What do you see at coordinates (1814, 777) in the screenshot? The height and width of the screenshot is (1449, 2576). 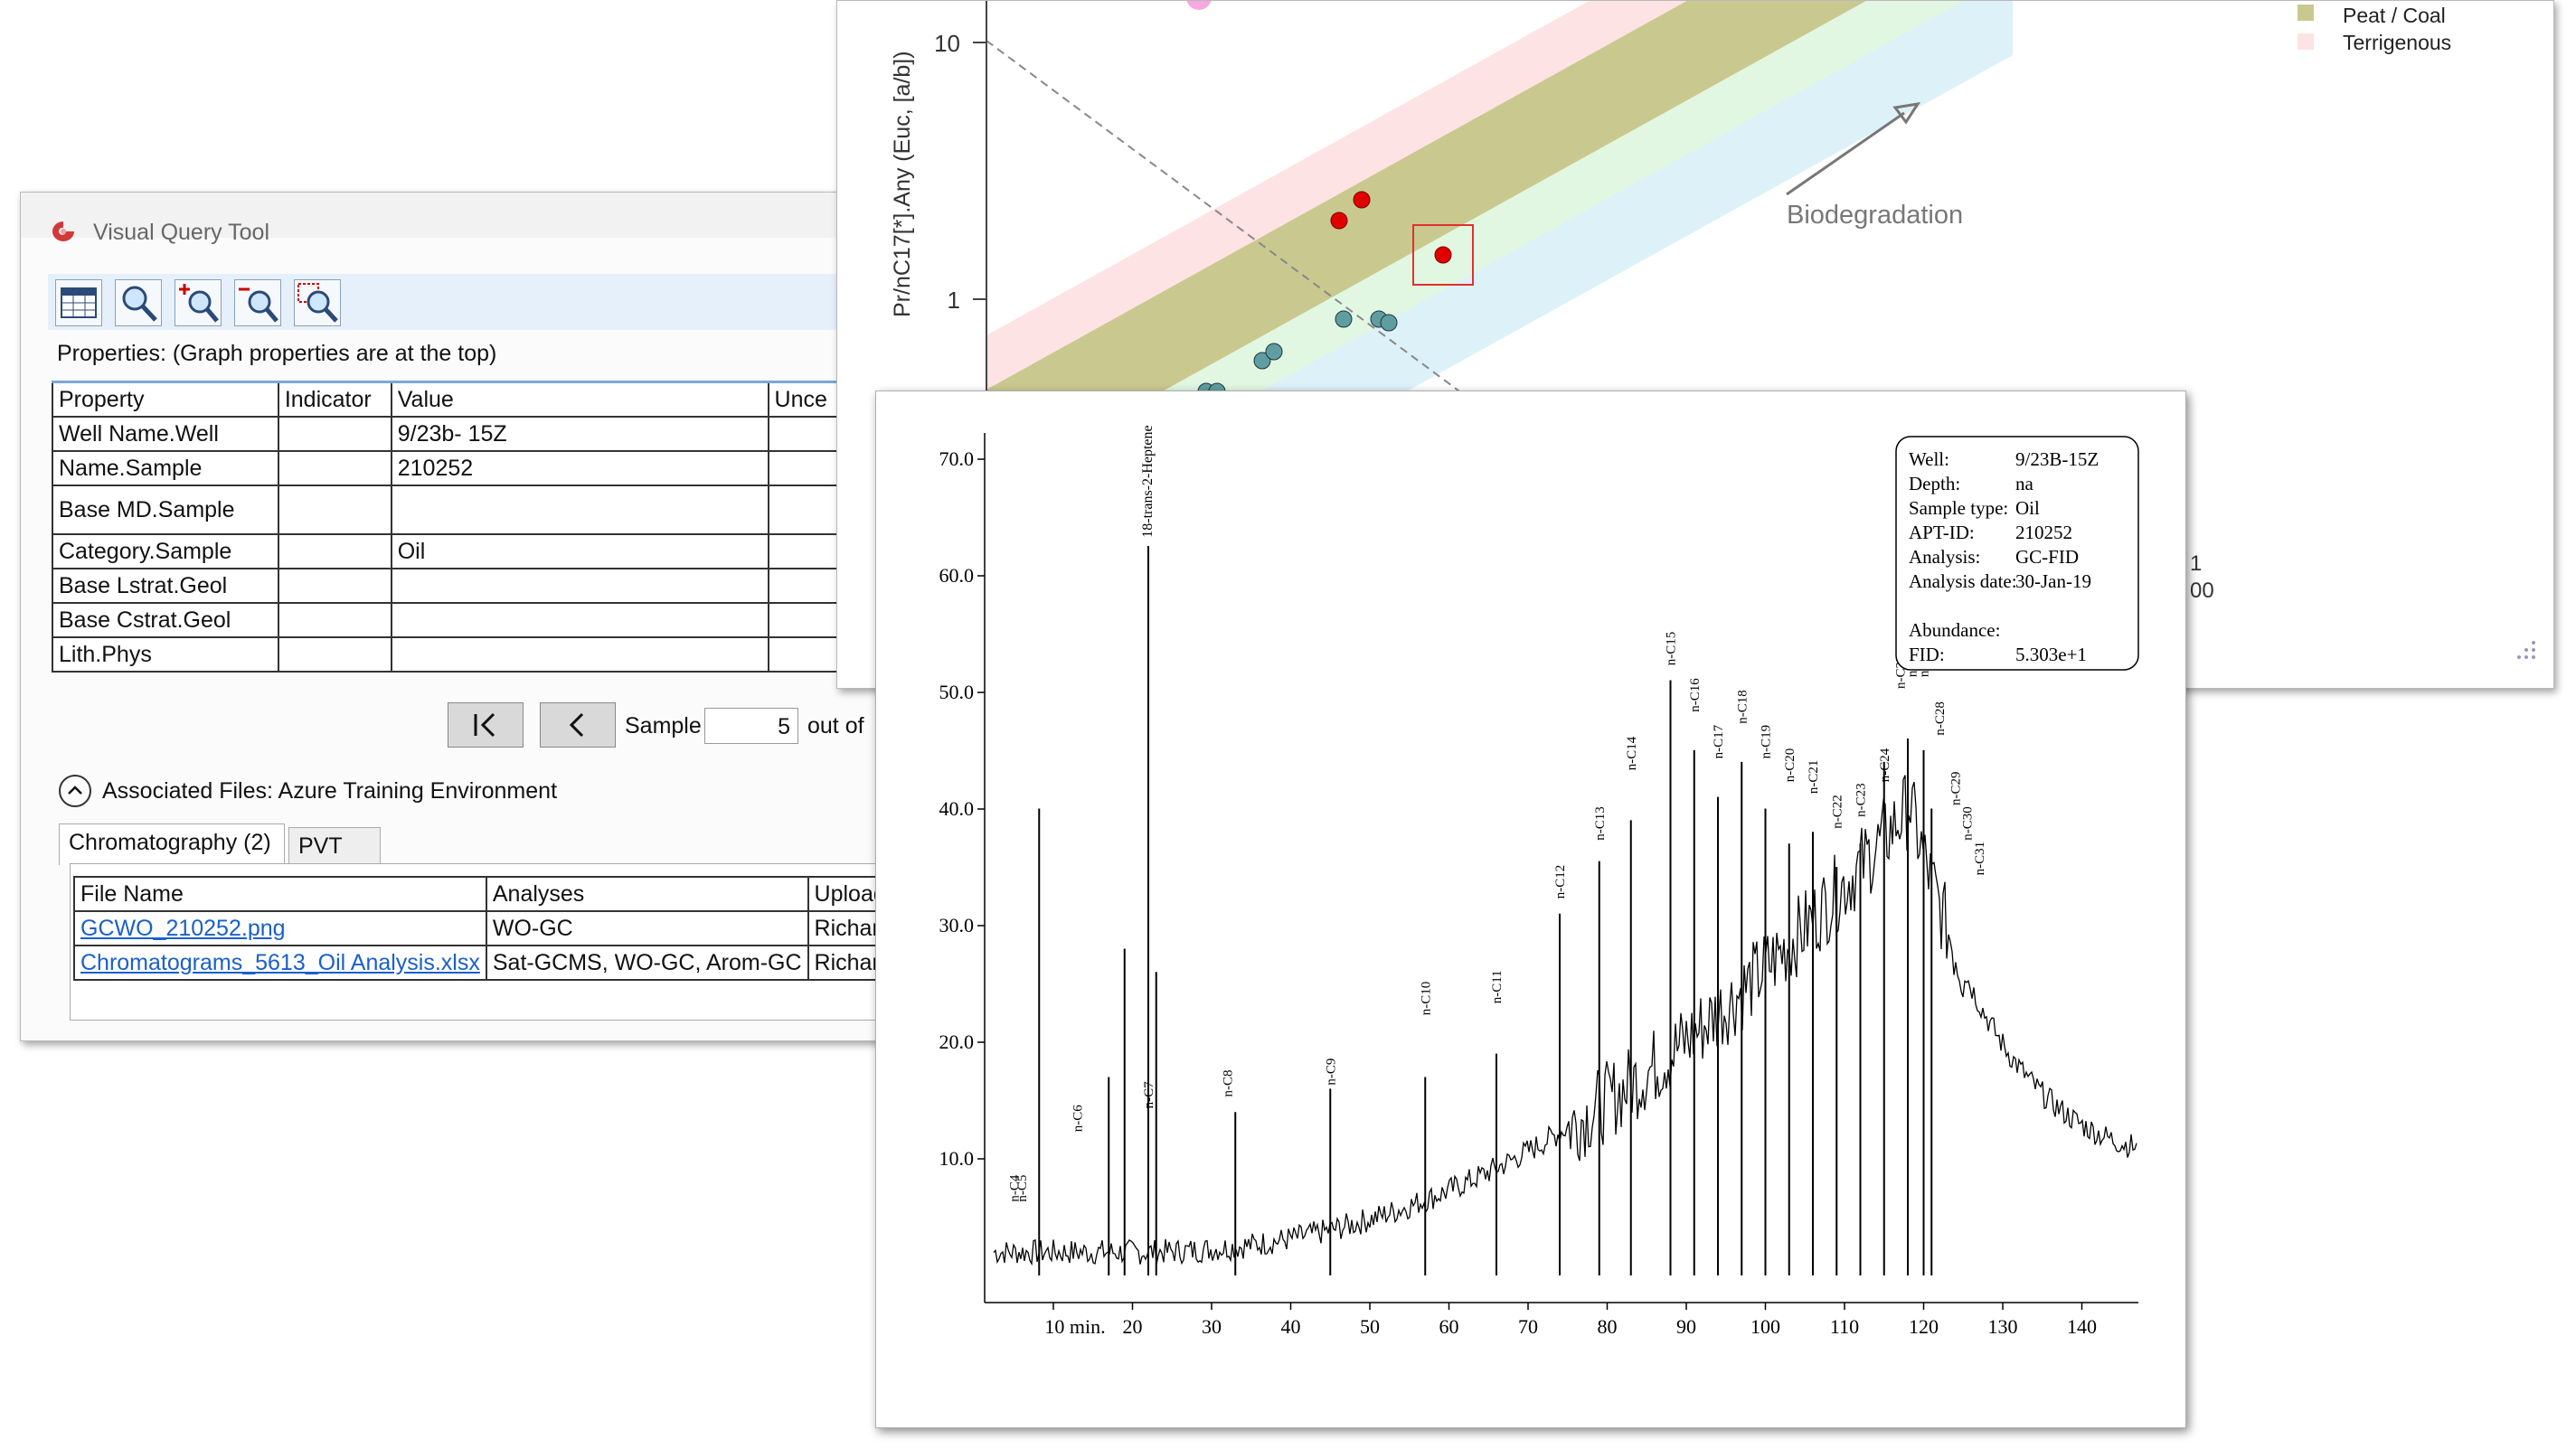 I see `peak-label: n-C21` at bounding box center [1814, 777].